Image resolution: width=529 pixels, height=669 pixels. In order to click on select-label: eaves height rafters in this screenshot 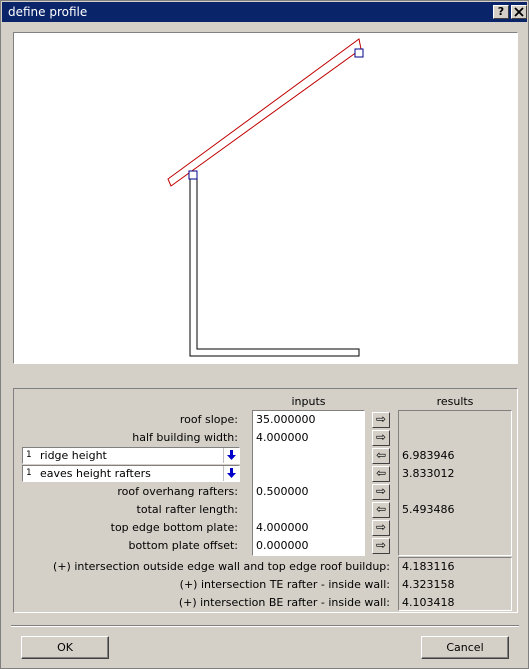, I will do `click(95, 473)`.